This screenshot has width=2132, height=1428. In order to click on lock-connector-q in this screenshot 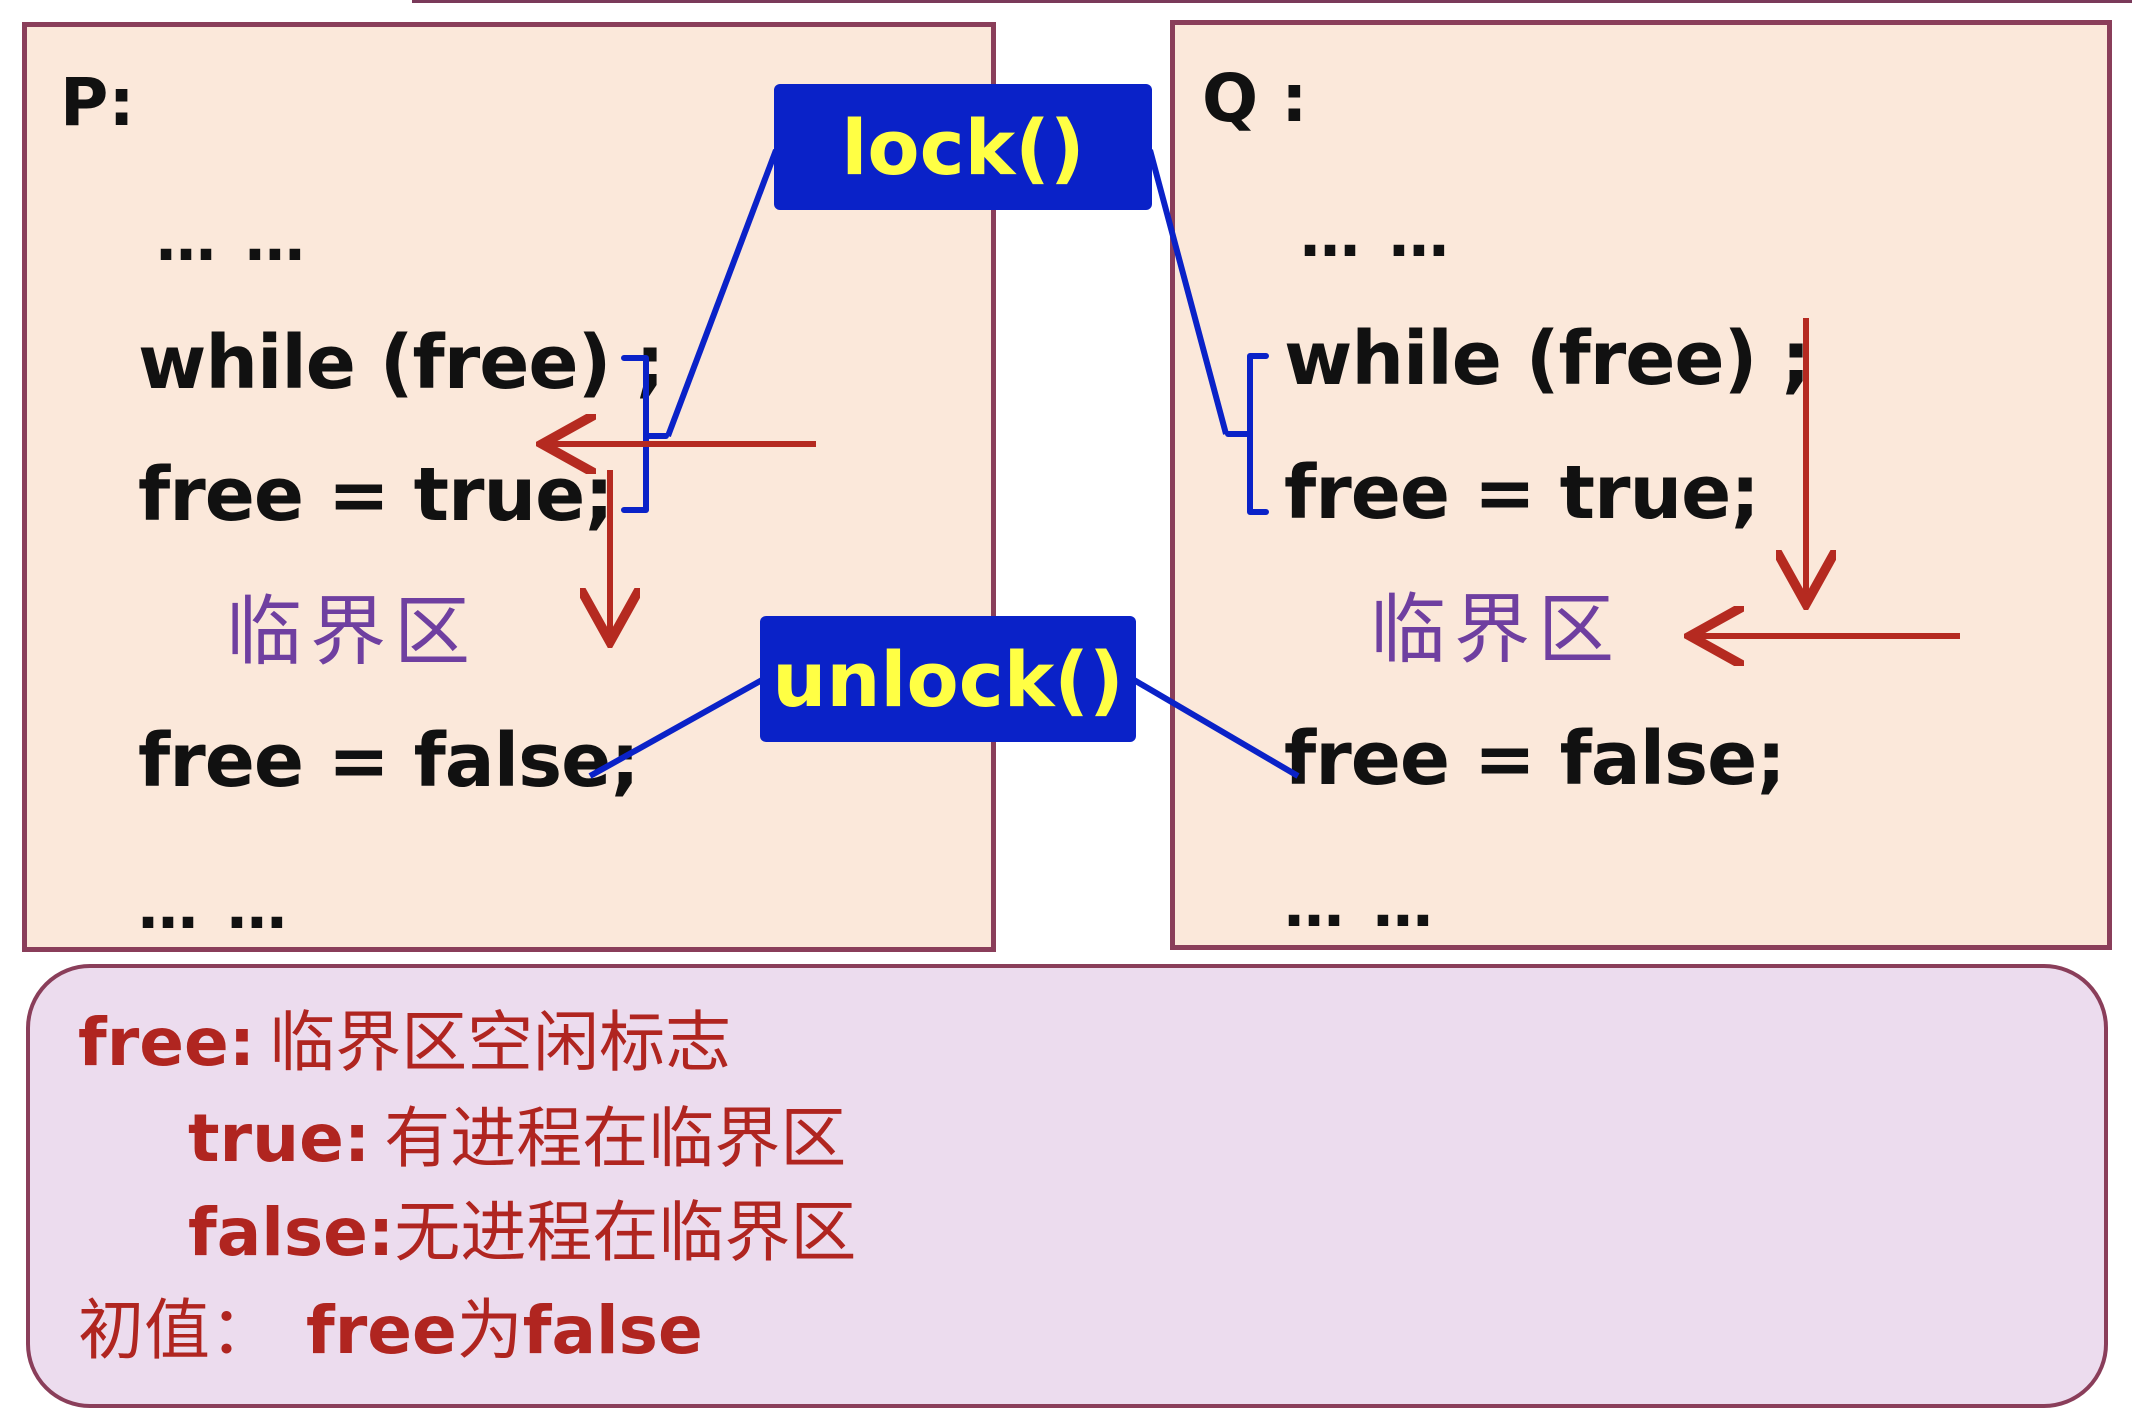, I will do `click(1188, 292)`.